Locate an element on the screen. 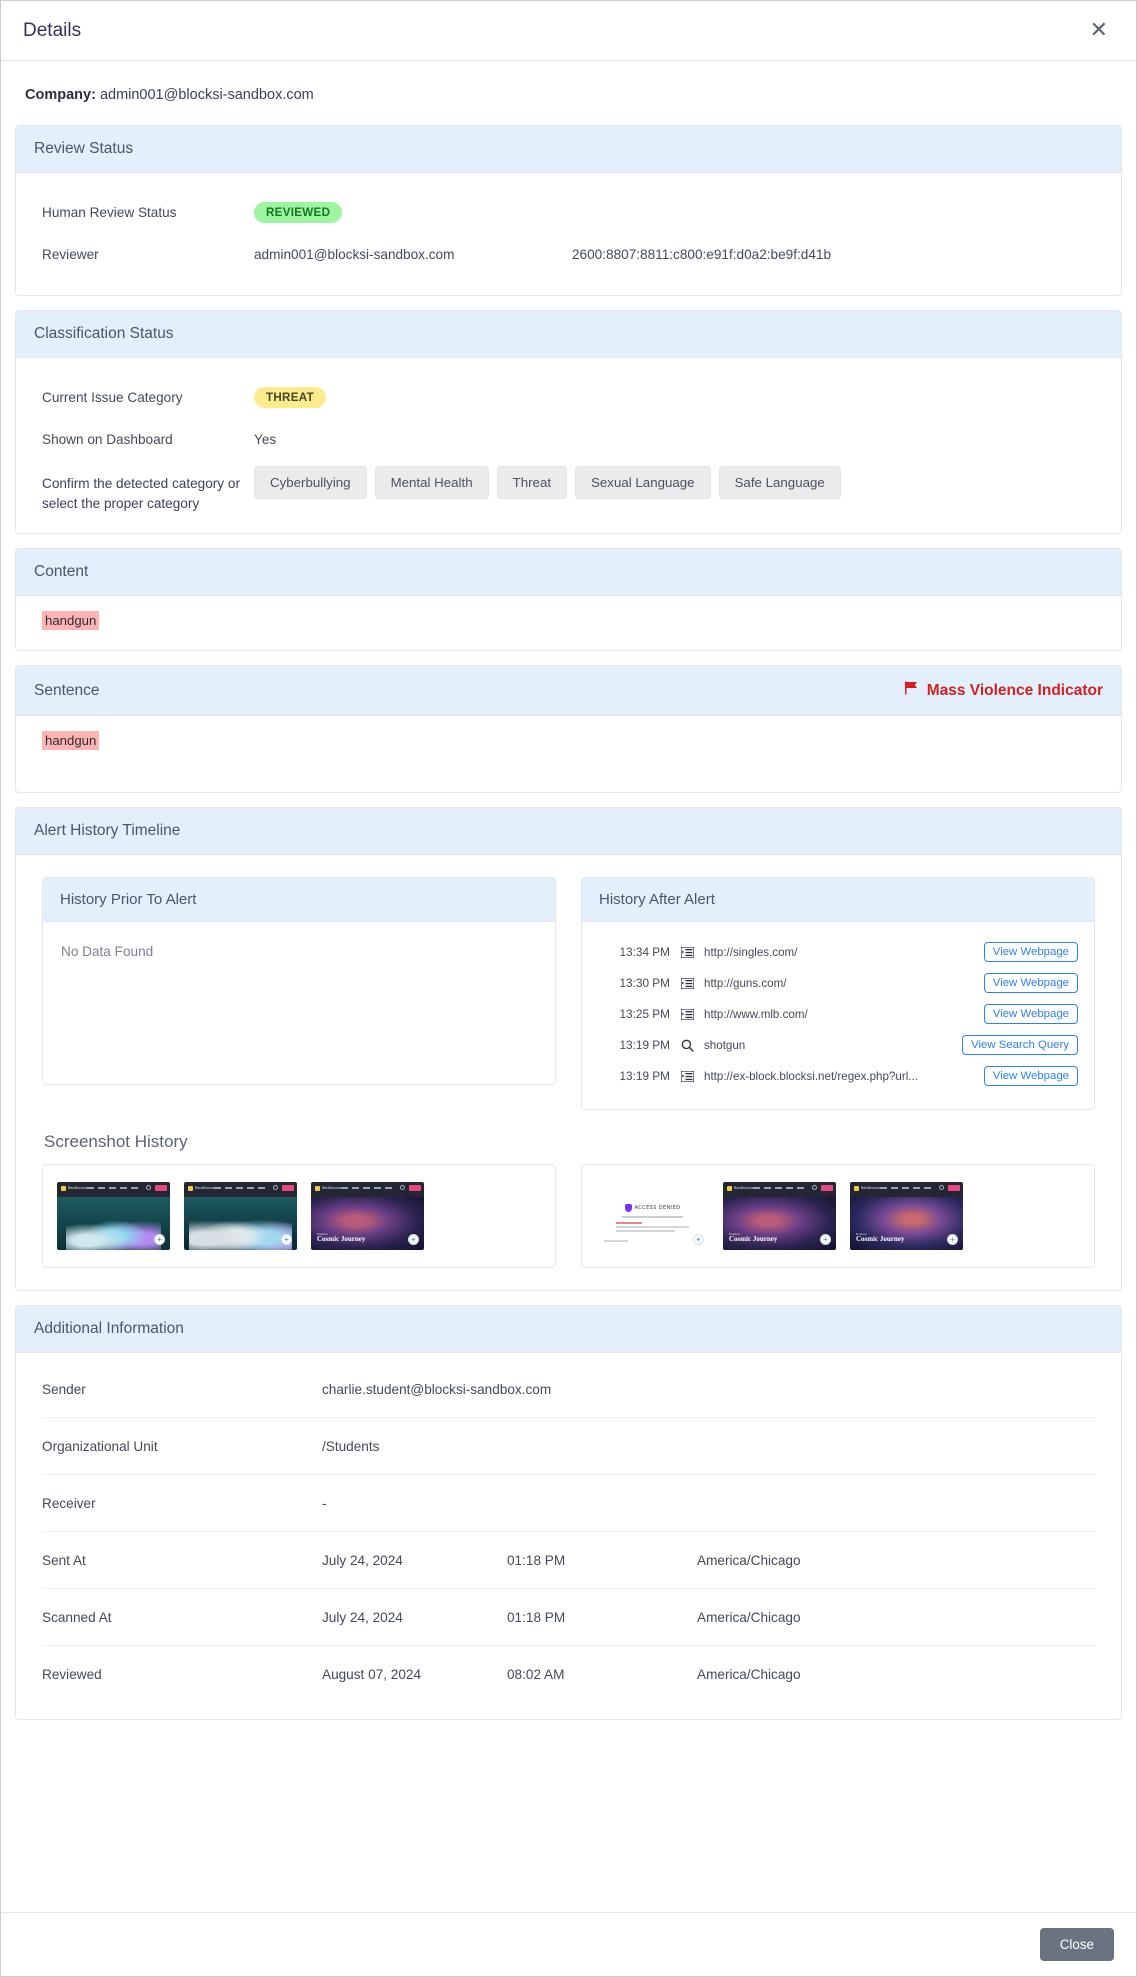 Image resolution: width=1137 pixels, height=1977 pixels. history-prior-title: History Prior To Alert is located at coordinates (299, 900).